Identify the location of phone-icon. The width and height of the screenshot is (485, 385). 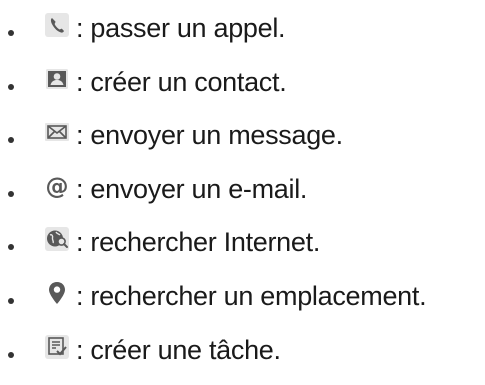
(57, 25).